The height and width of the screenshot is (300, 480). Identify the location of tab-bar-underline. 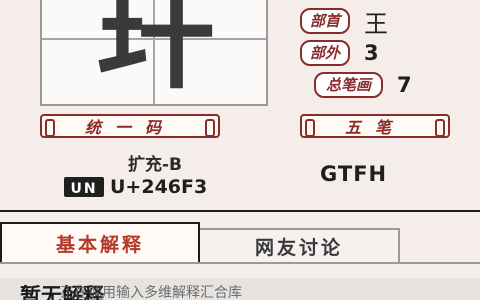
(240, 263).